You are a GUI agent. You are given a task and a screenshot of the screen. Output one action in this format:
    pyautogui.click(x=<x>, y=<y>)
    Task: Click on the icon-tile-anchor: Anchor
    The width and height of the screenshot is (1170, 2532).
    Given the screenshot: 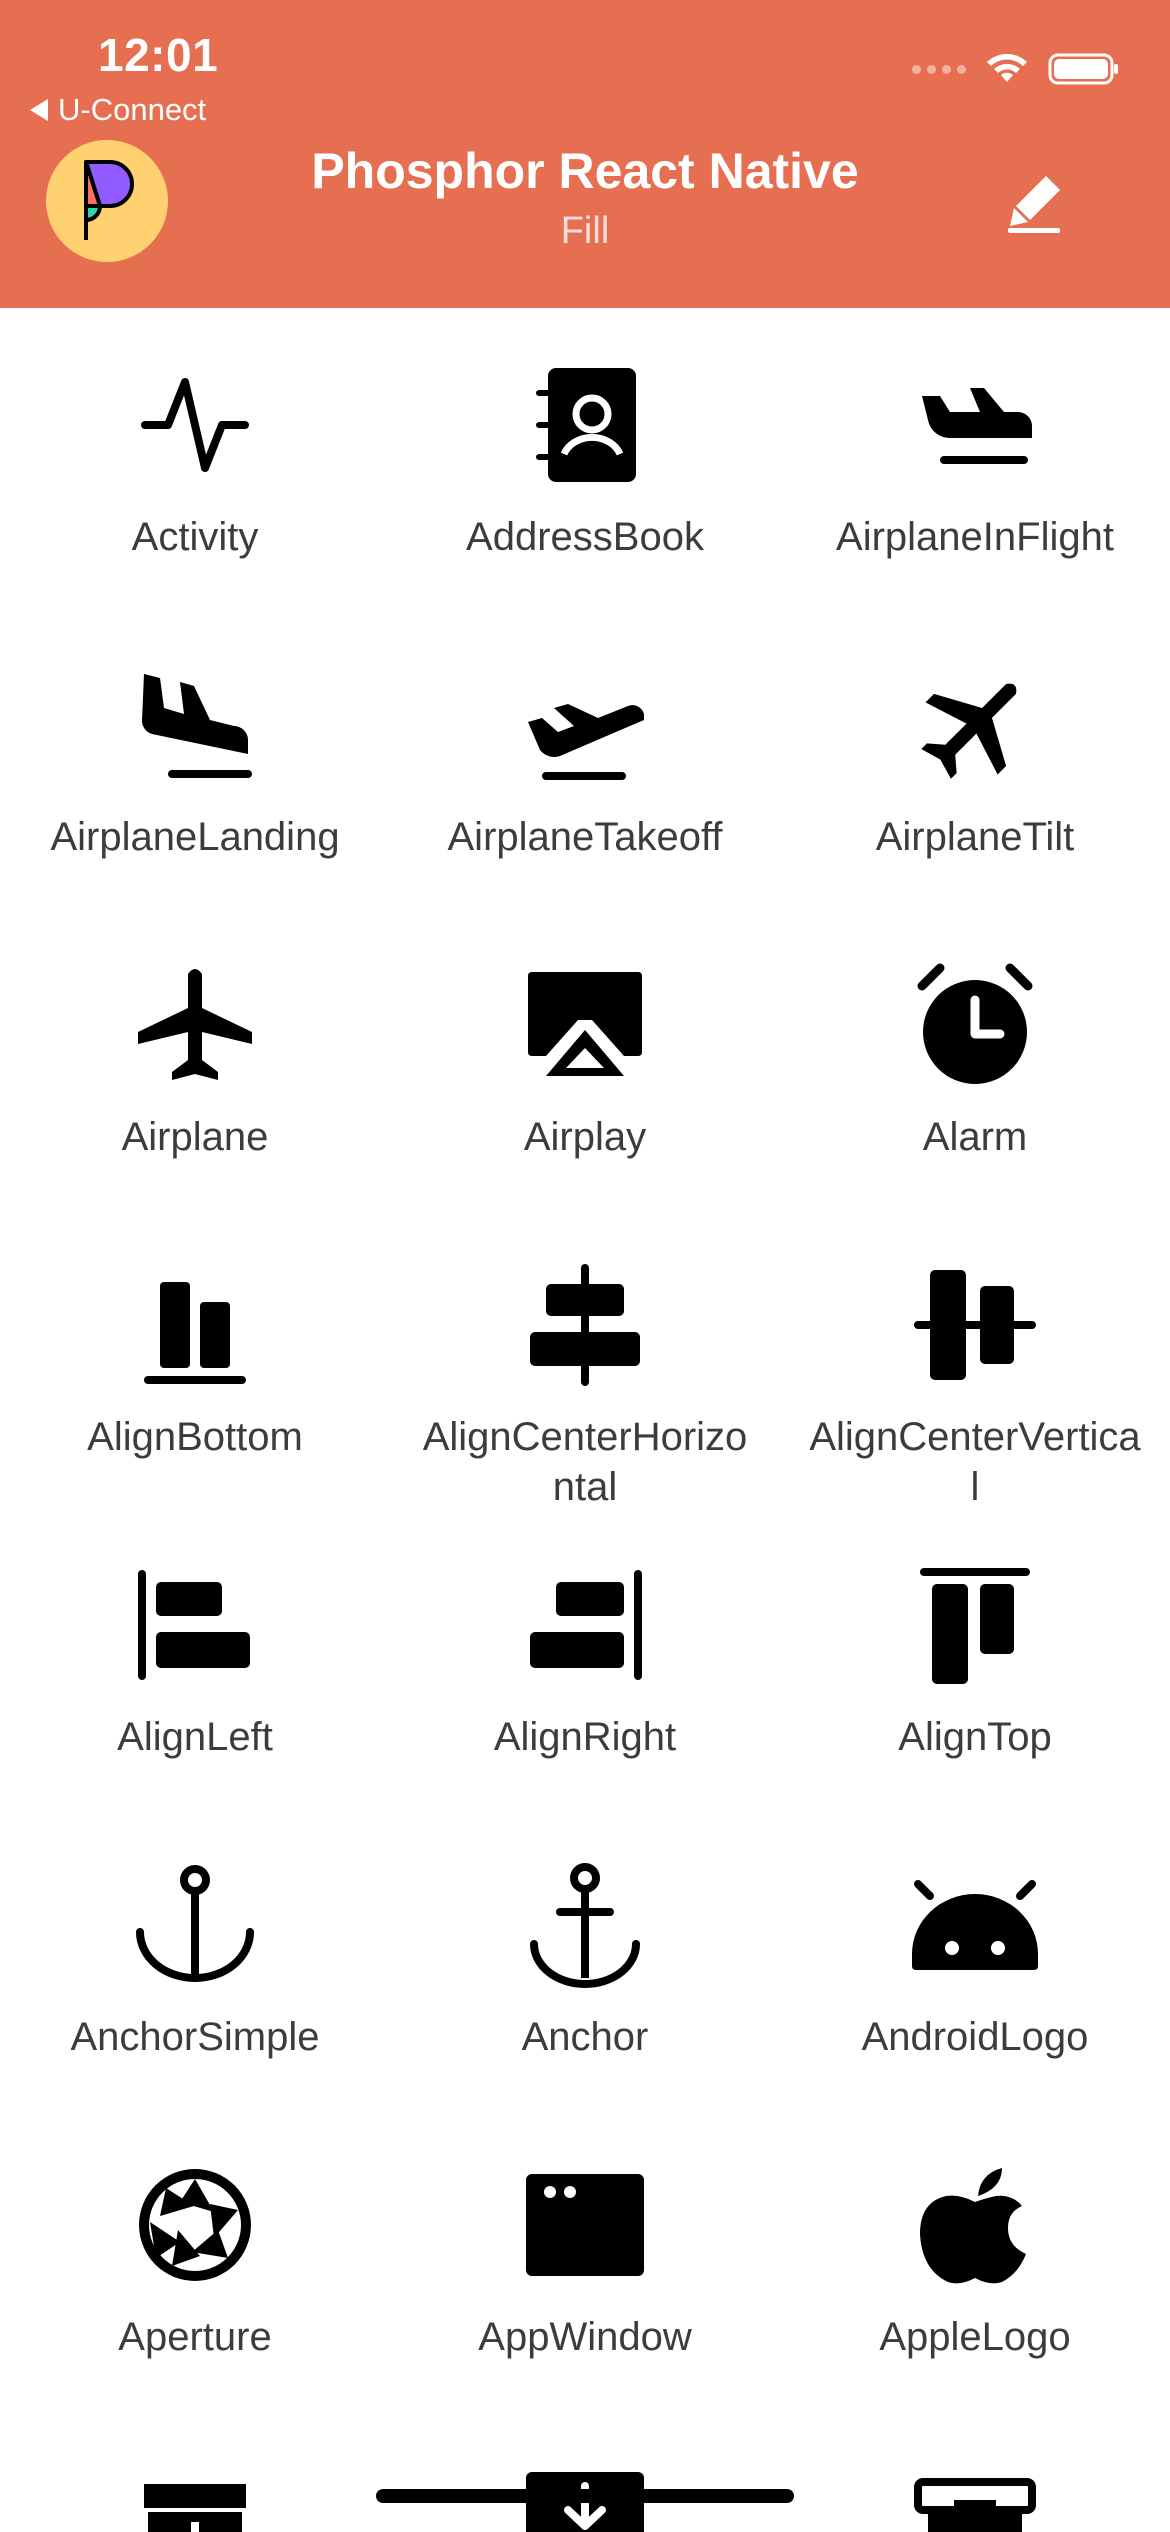 What is the action you would take?
    pyautogui.click(x=585, y=1961)
    